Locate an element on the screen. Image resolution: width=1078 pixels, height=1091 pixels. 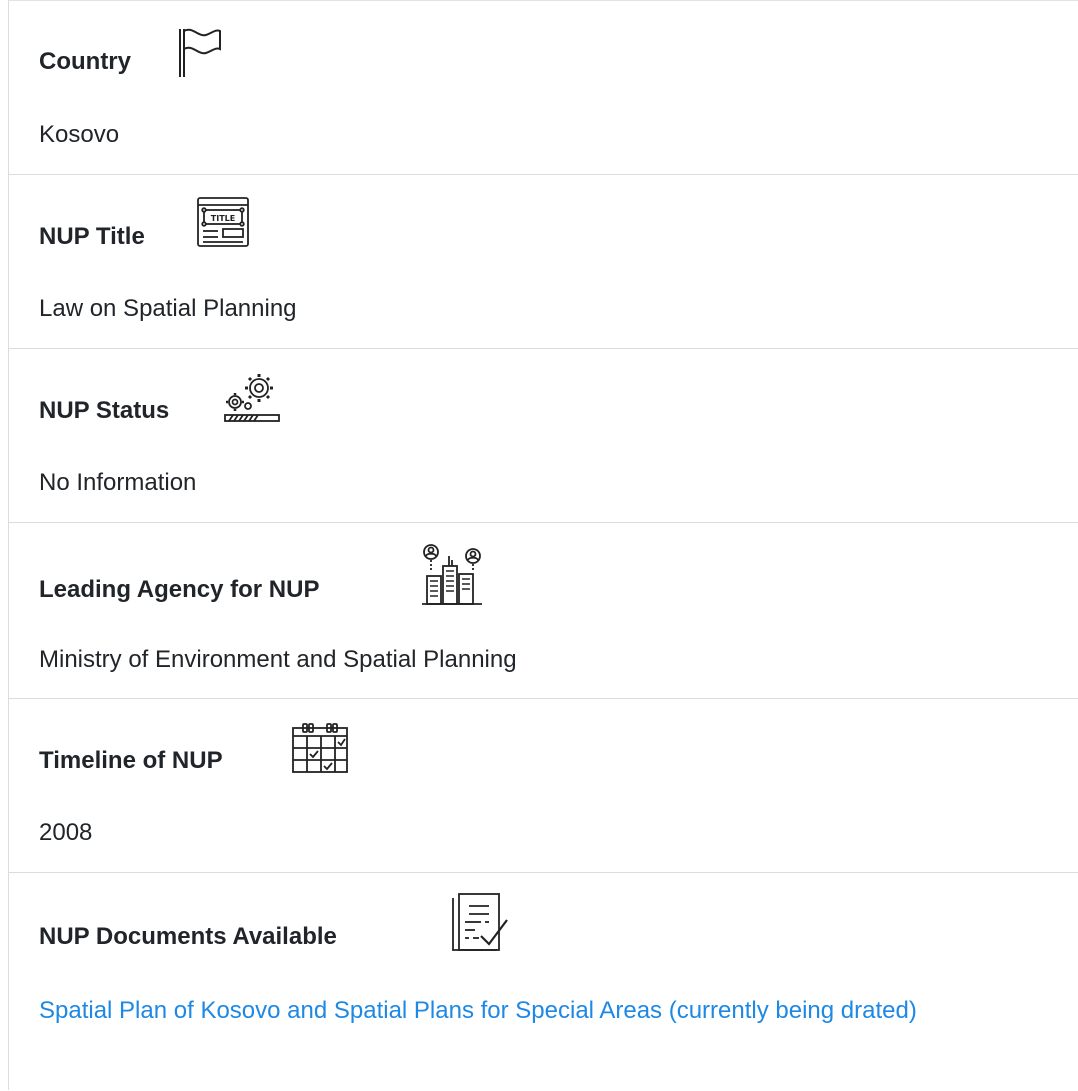
leading-agency-label: Leading Agency for NUP is located at coordinates (179, 589).